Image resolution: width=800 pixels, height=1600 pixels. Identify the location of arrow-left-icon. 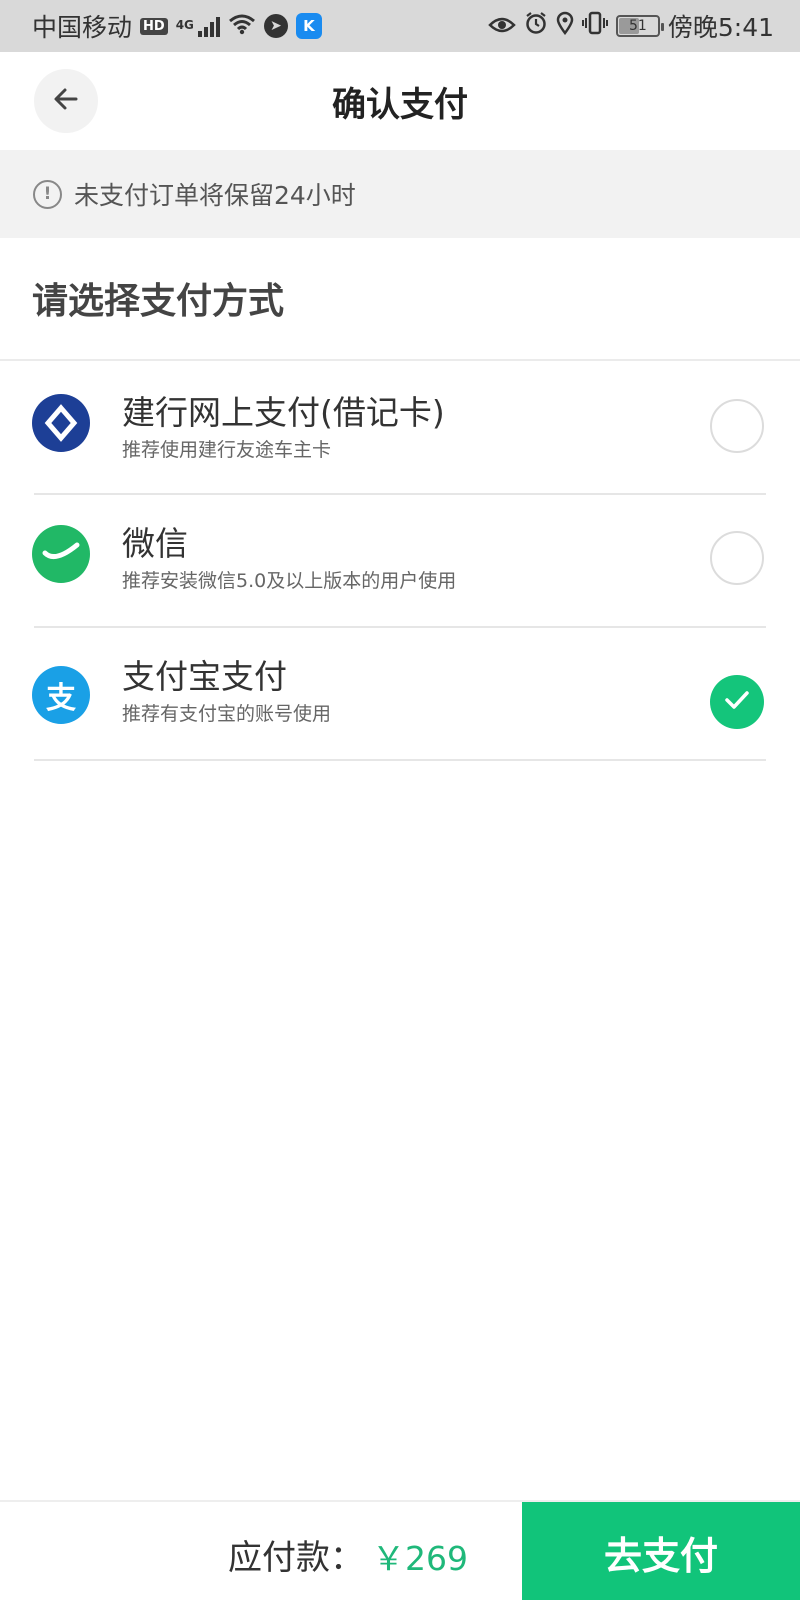
(66, 101).